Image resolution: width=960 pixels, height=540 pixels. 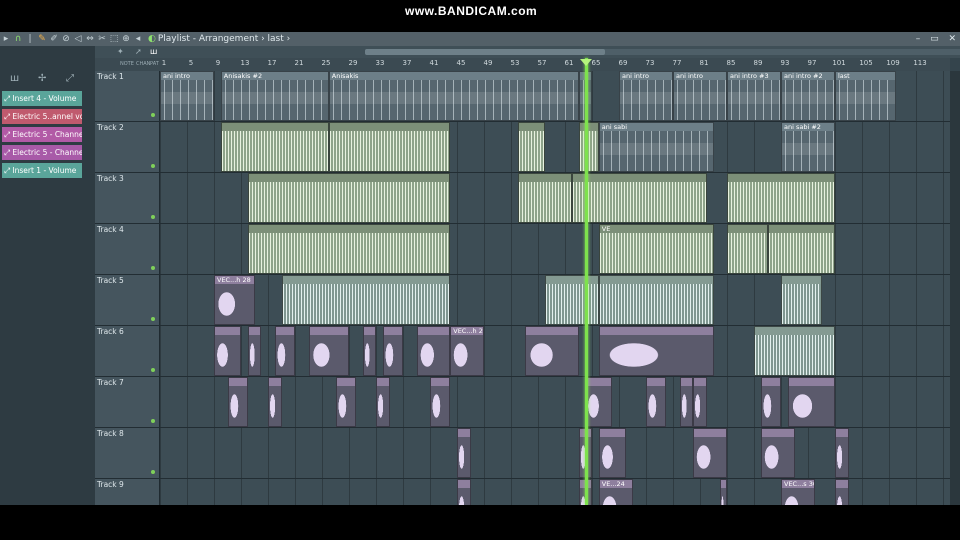 I want to click on horizontal-scrollbar, so click(x=662, y=52).